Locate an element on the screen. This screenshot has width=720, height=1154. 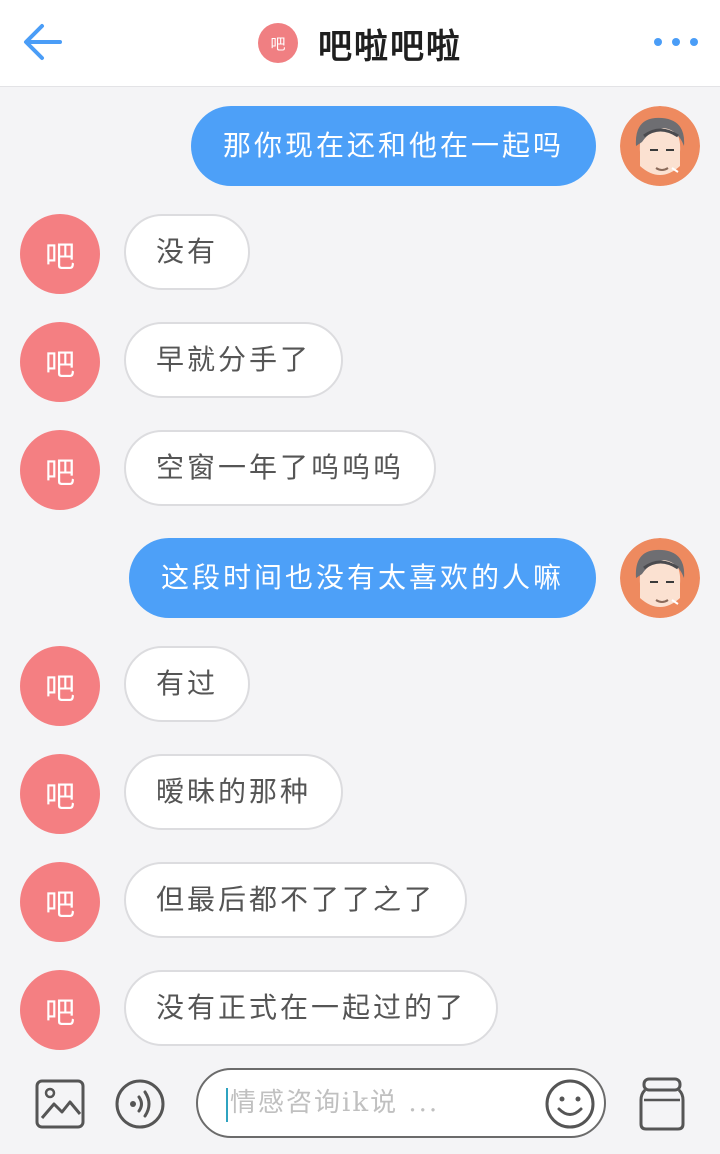
message-row-outgoing: 这段时间也没有太喜欢的人嘛 is located at coordinates (360, 578).